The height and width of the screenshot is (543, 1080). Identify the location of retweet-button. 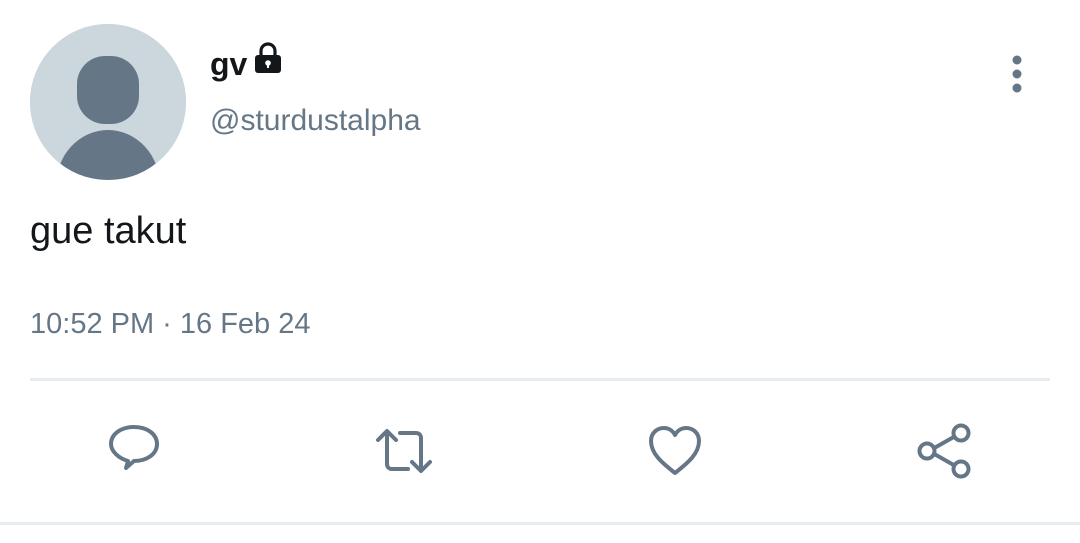
(404, 451).